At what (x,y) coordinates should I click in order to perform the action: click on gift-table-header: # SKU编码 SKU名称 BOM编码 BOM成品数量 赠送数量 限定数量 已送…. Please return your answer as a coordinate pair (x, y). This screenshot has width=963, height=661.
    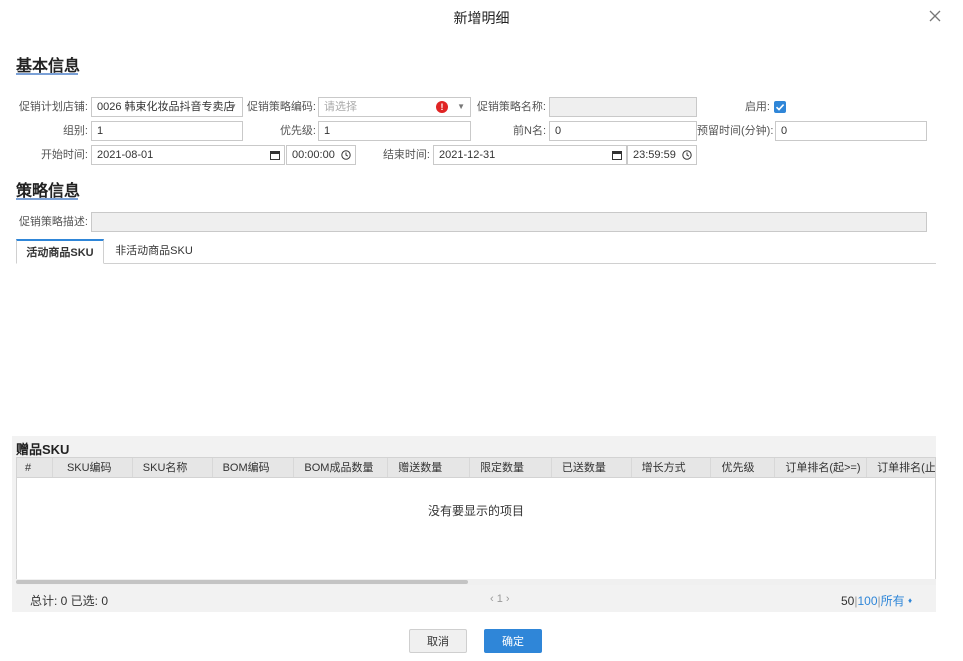
    Looking at the image, I should click on (476, 467).